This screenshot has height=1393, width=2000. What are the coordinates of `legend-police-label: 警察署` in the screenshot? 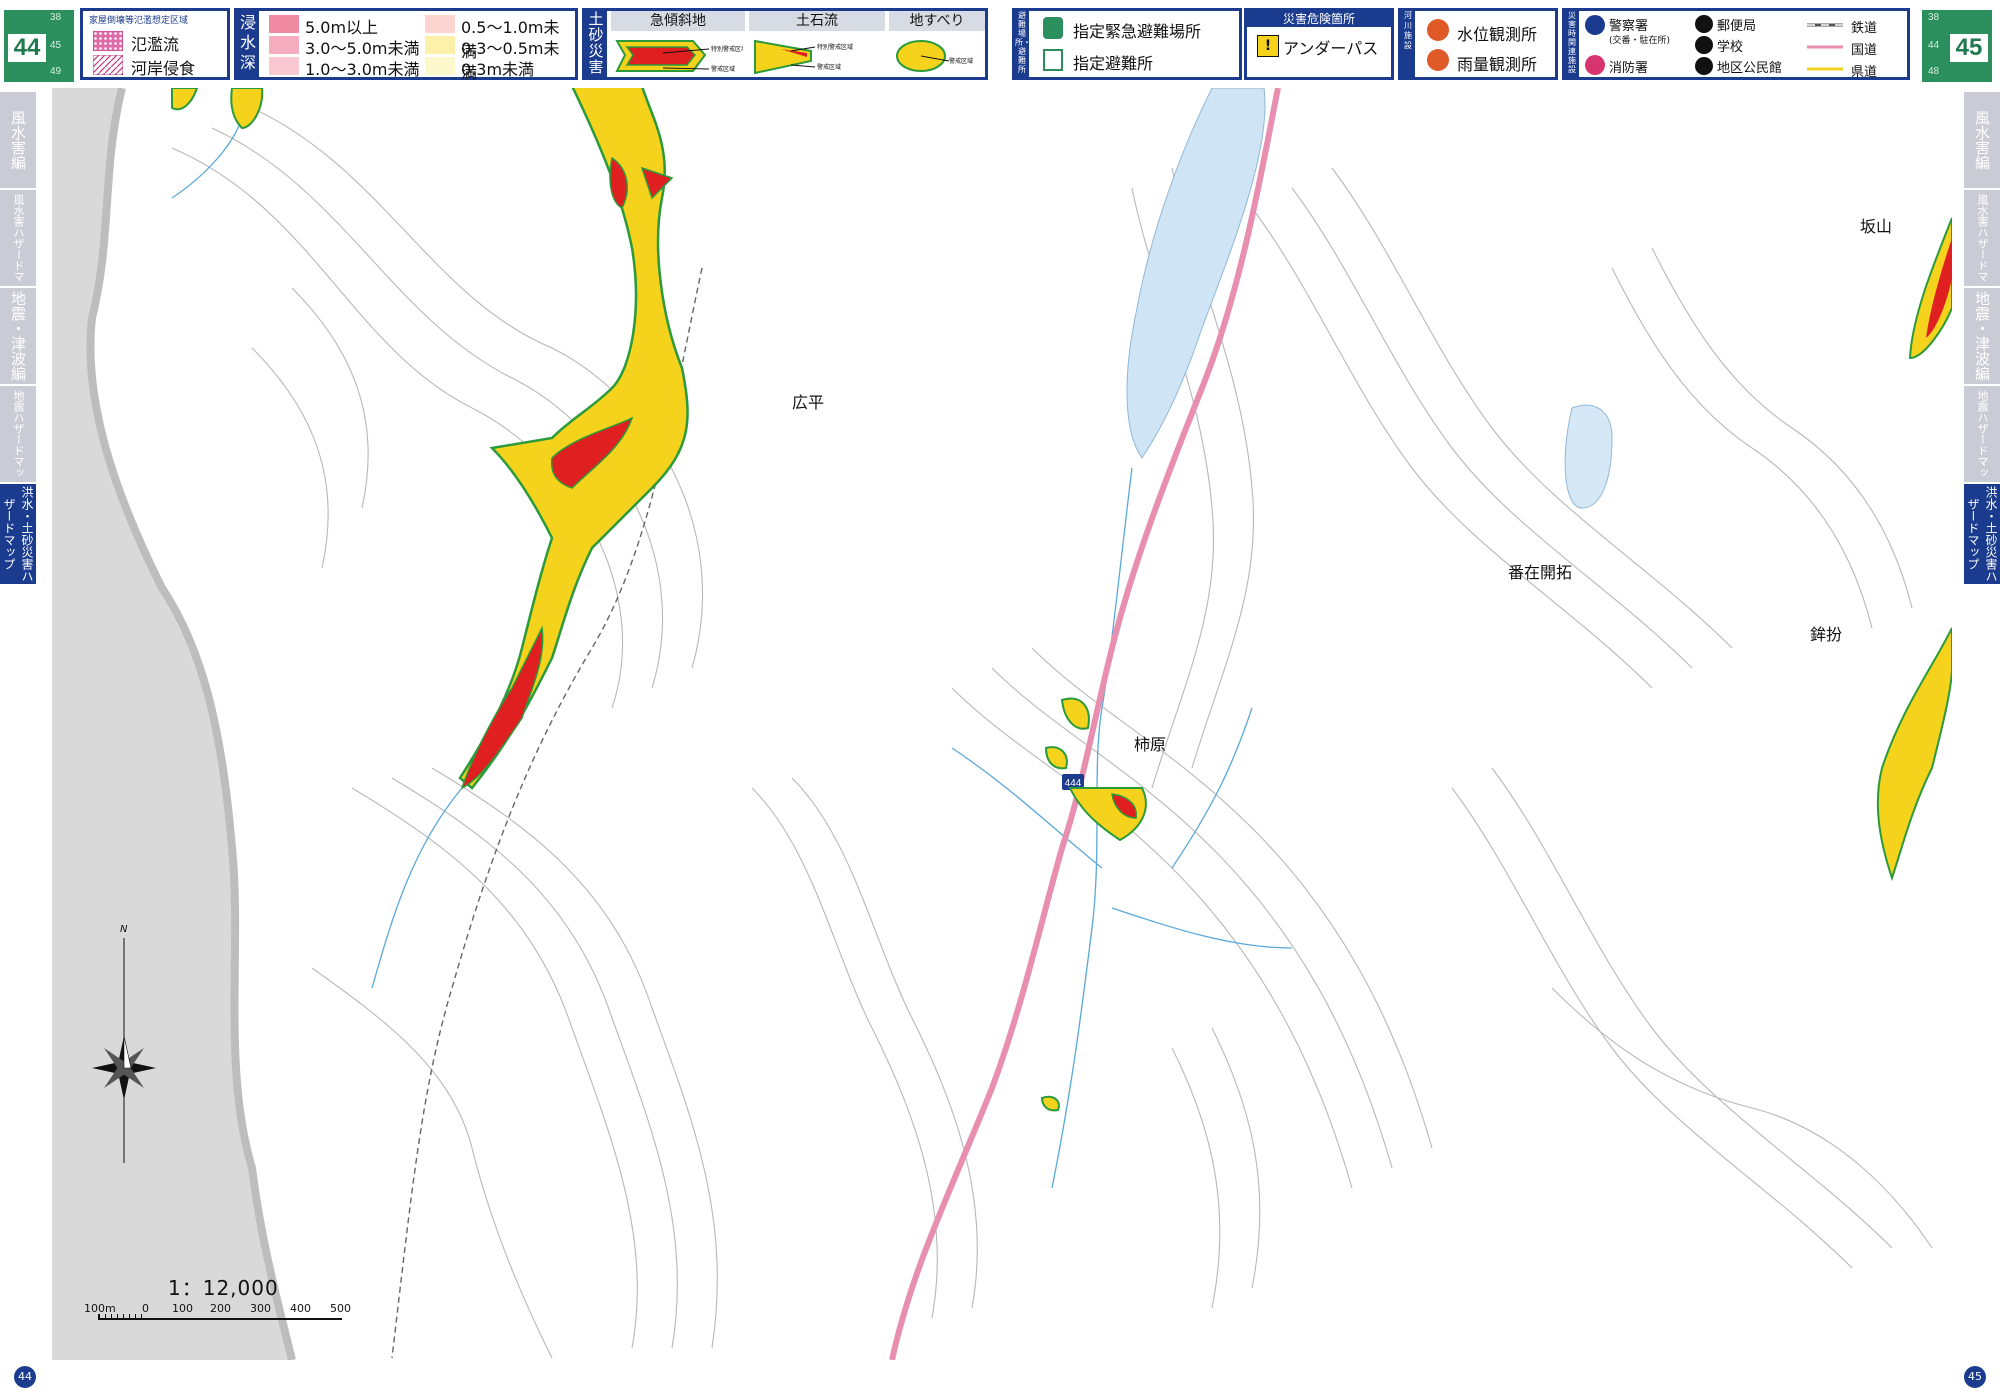 It's located at (1629, 26).